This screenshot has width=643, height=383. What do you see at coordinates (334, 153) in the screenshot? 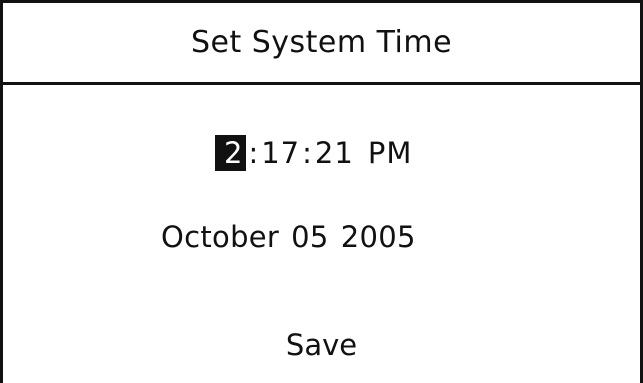
I see `second-field: 21` at bounding box center [334, 153].